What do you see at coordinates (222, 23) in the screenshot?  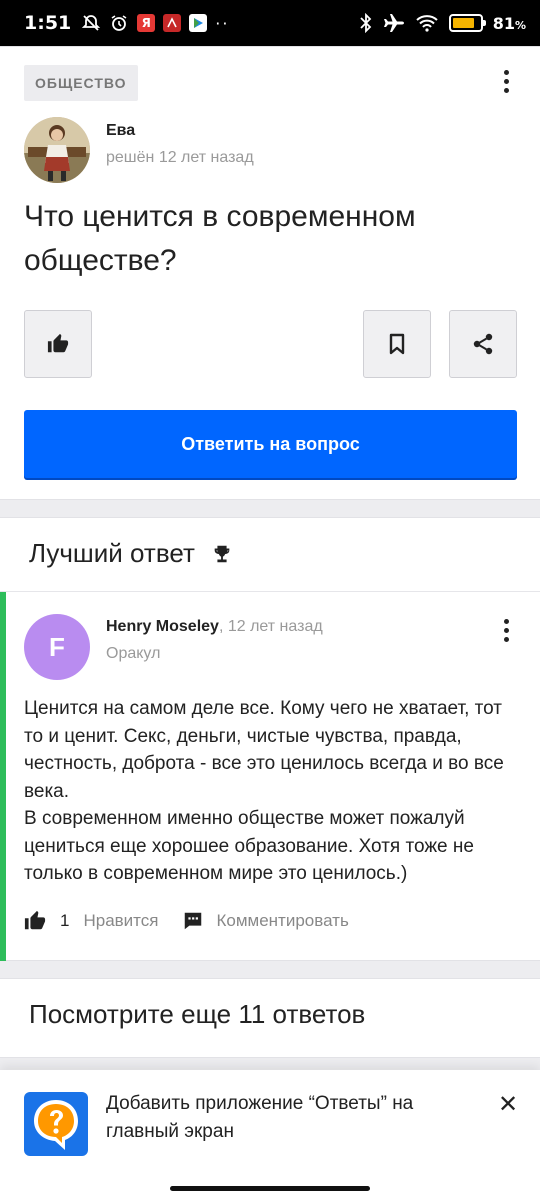 I see `more-notifications-icon: ··` at bounding box center [222, 23].